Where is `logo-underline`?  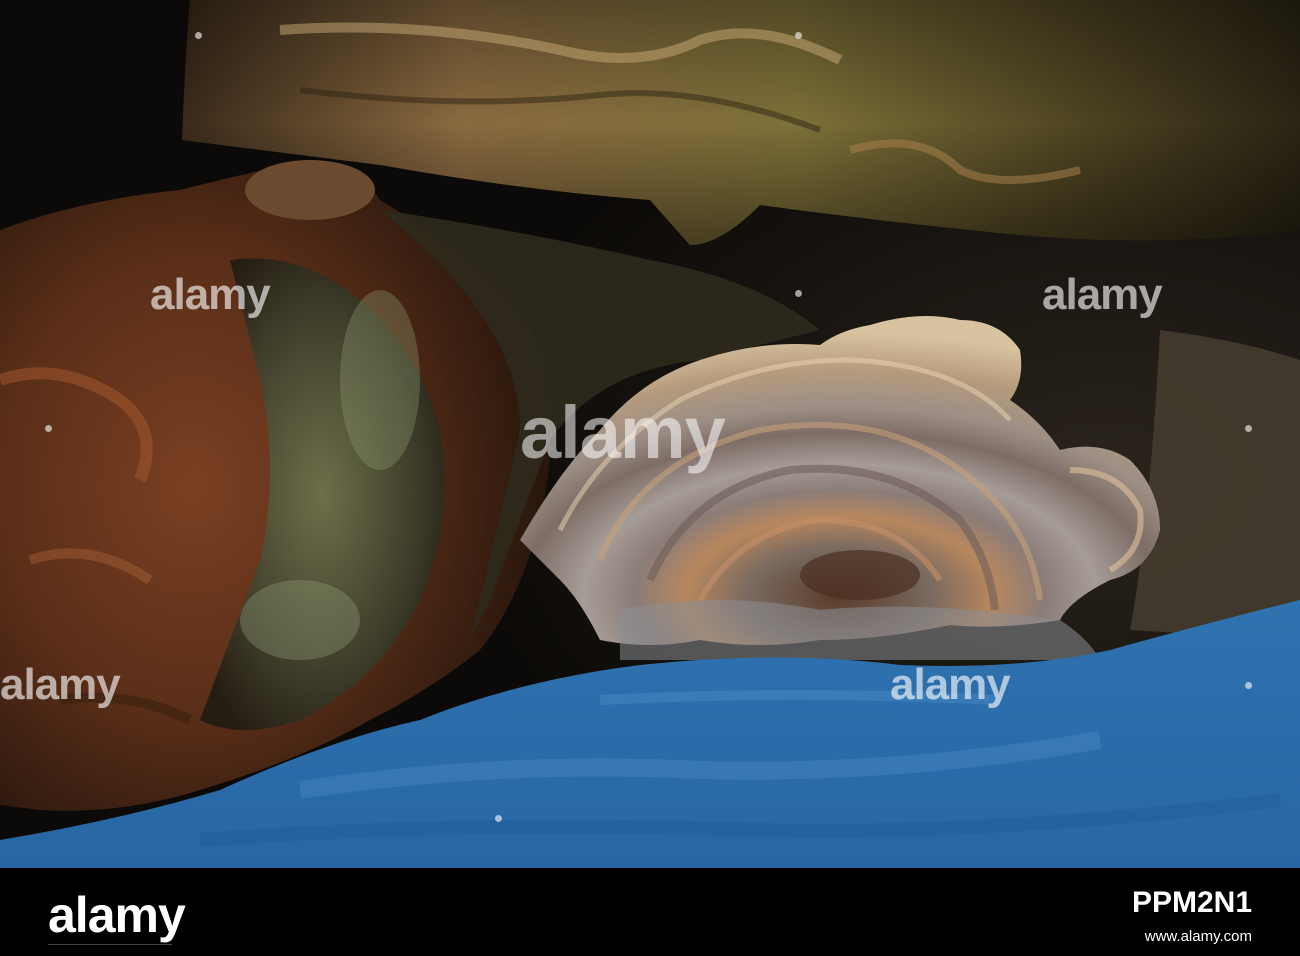 logo-underline is located at coordinates (110, 944).